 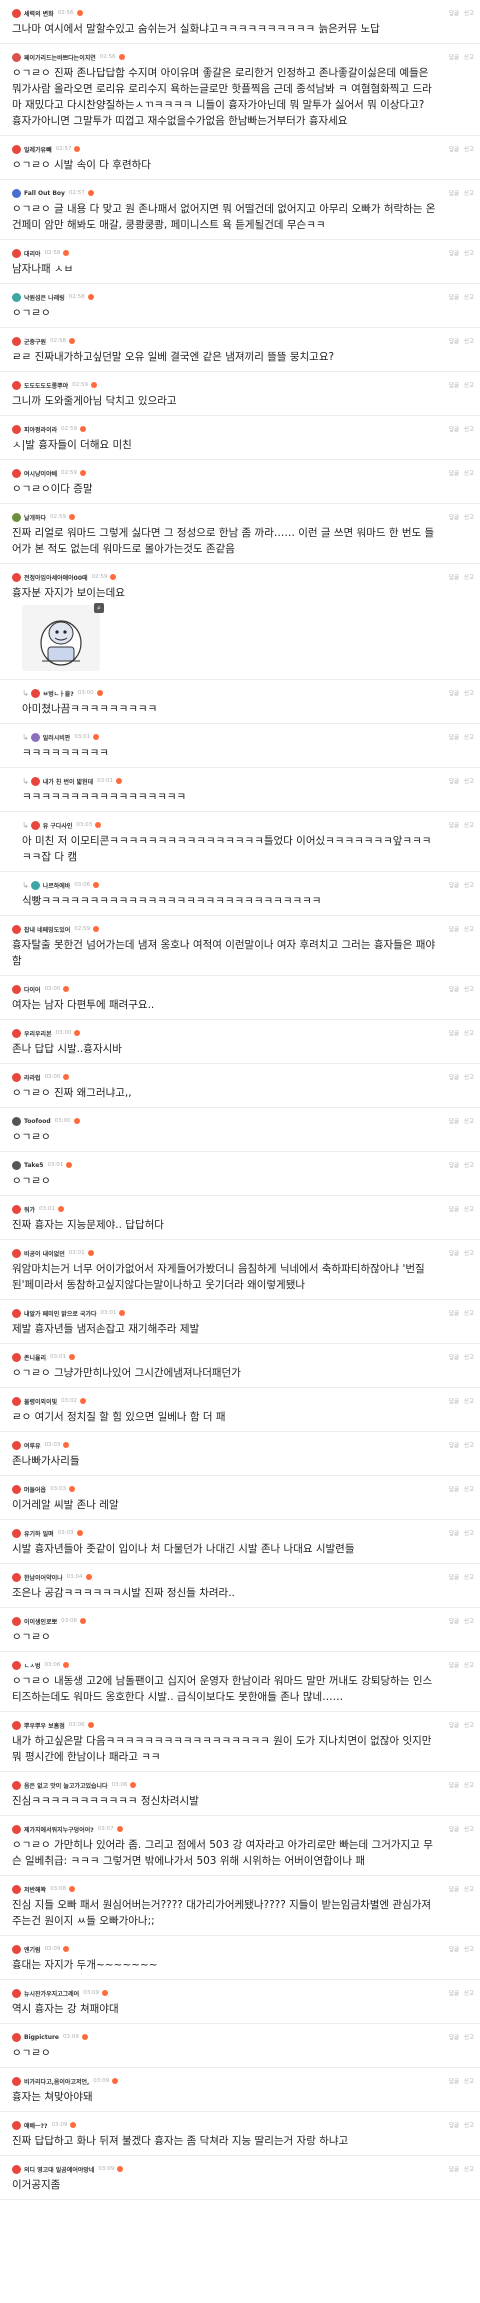 What do you see at coordinates (35, 341) in the screenshot?
I see `comment-author: 군중구원` at bounding box center [35, 341].